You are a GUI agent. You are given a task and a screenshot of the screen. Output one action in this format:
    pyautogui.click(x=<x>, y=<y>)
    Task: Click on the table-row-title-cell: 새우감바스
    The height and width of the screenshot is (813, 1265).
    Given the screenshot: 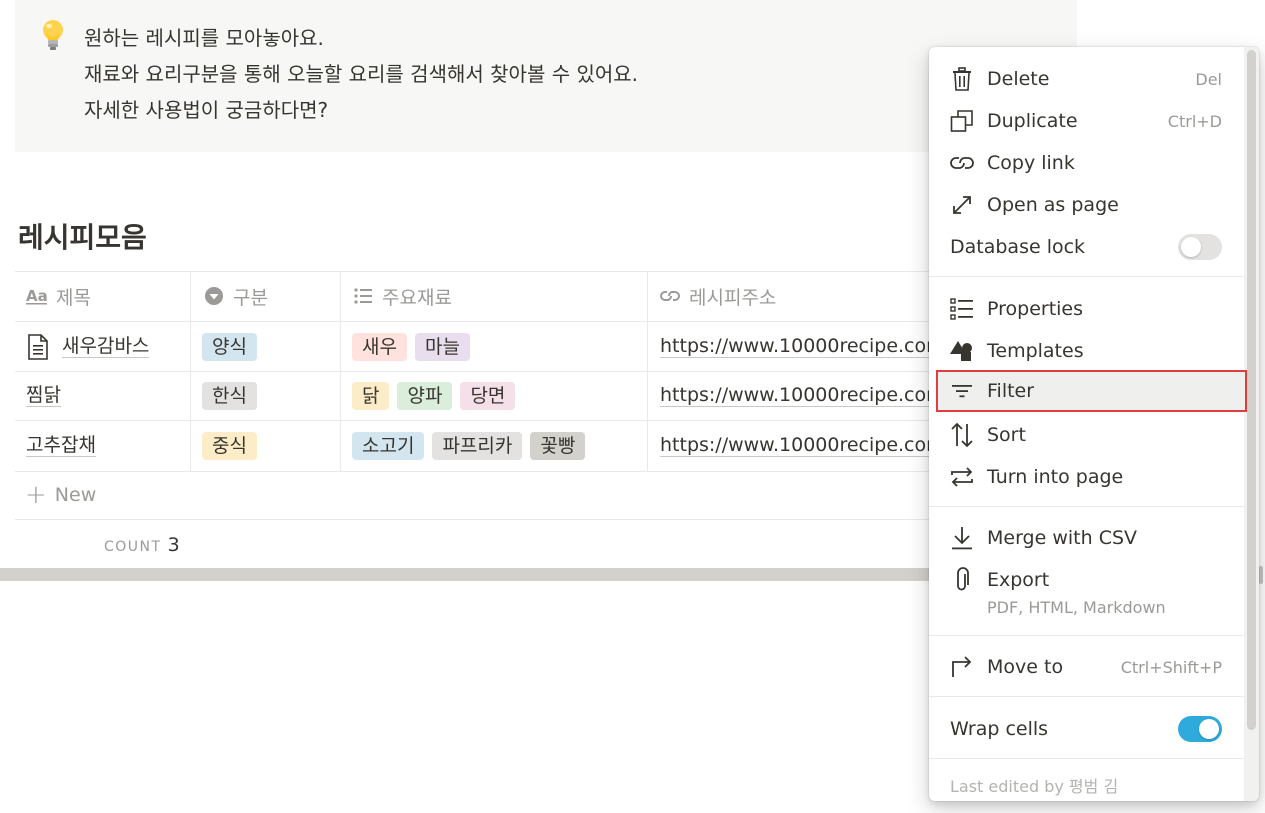 What is the action you would take?
    pyautogui.click(x=88, y=346)
    